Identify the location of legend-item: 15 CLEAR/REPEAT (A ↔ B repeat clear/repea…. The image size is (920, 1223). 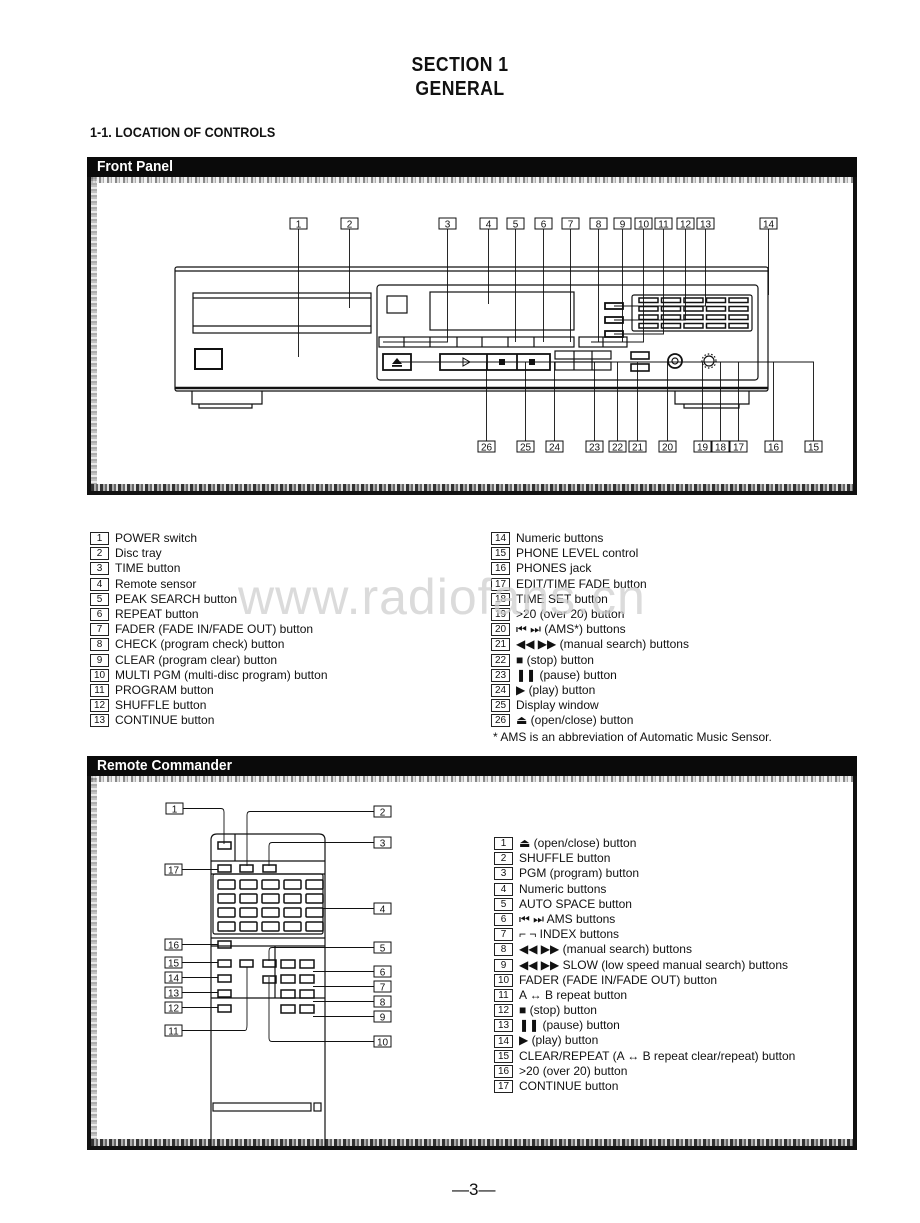
(644, 1056).